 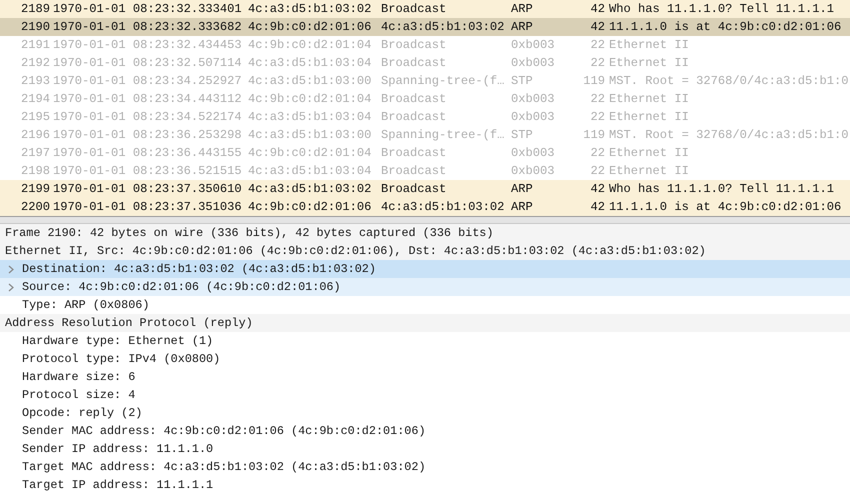 I want to click on packet-protocol: STP, so click(x=522, y=135).